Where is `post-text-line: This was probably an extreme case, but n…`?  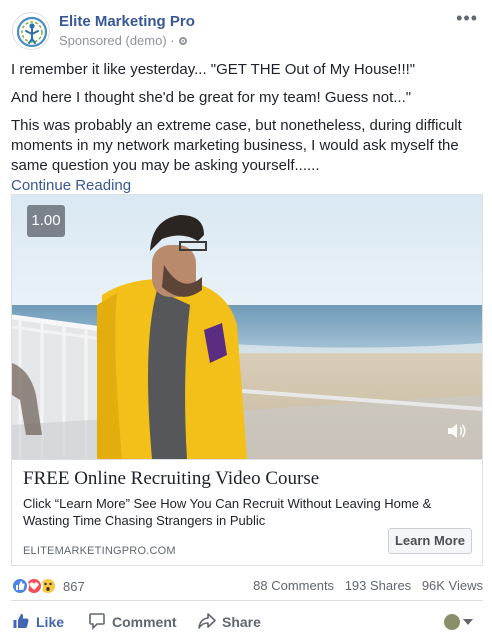
post-text-line: This was probably an extreme case, but n… is located at coordinates (236, 145).